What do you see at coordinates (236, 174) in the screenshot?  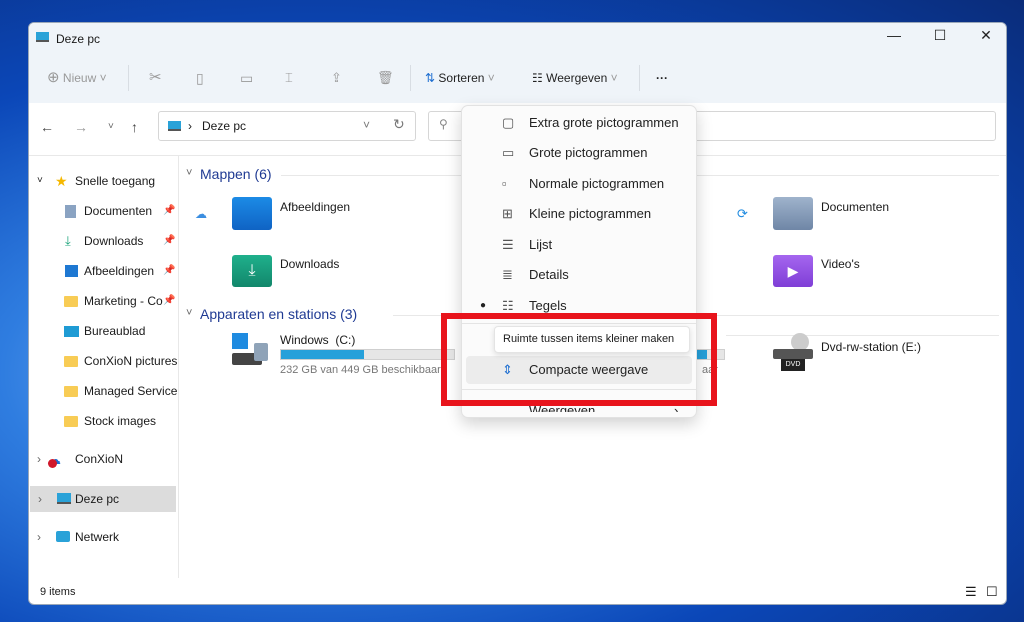 I see `section-header-folders: Mappen (6)` at bounding box center [236, 174].